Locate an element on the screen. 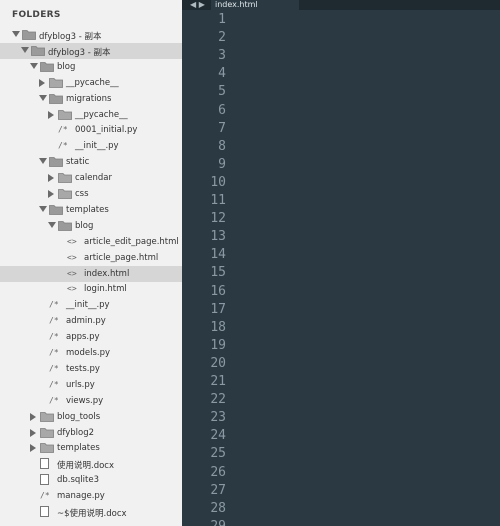 The width and height of the screenshot is (500, 526). tree-row: 使用说明.docx is located at coordinates (91, 464).